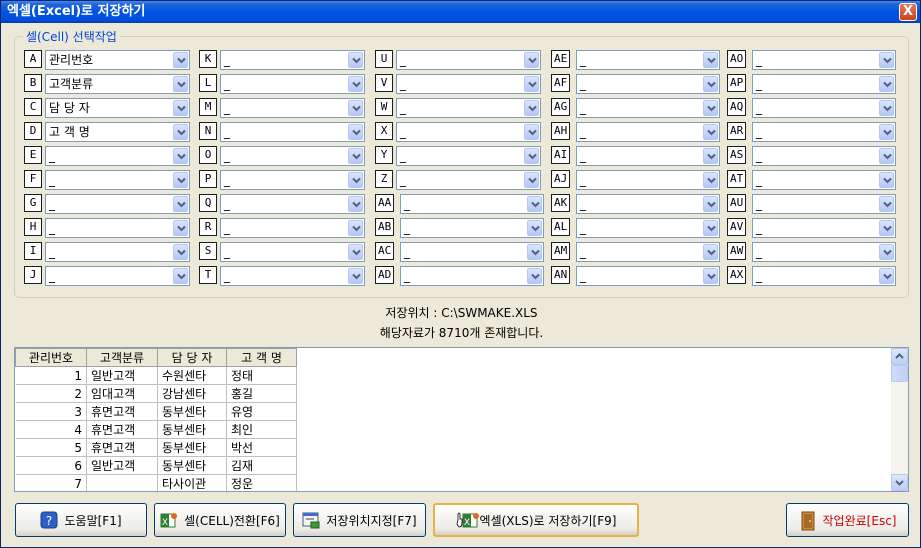  I want to click on table-row: 7 타사이관 정운, so click(156, 482).